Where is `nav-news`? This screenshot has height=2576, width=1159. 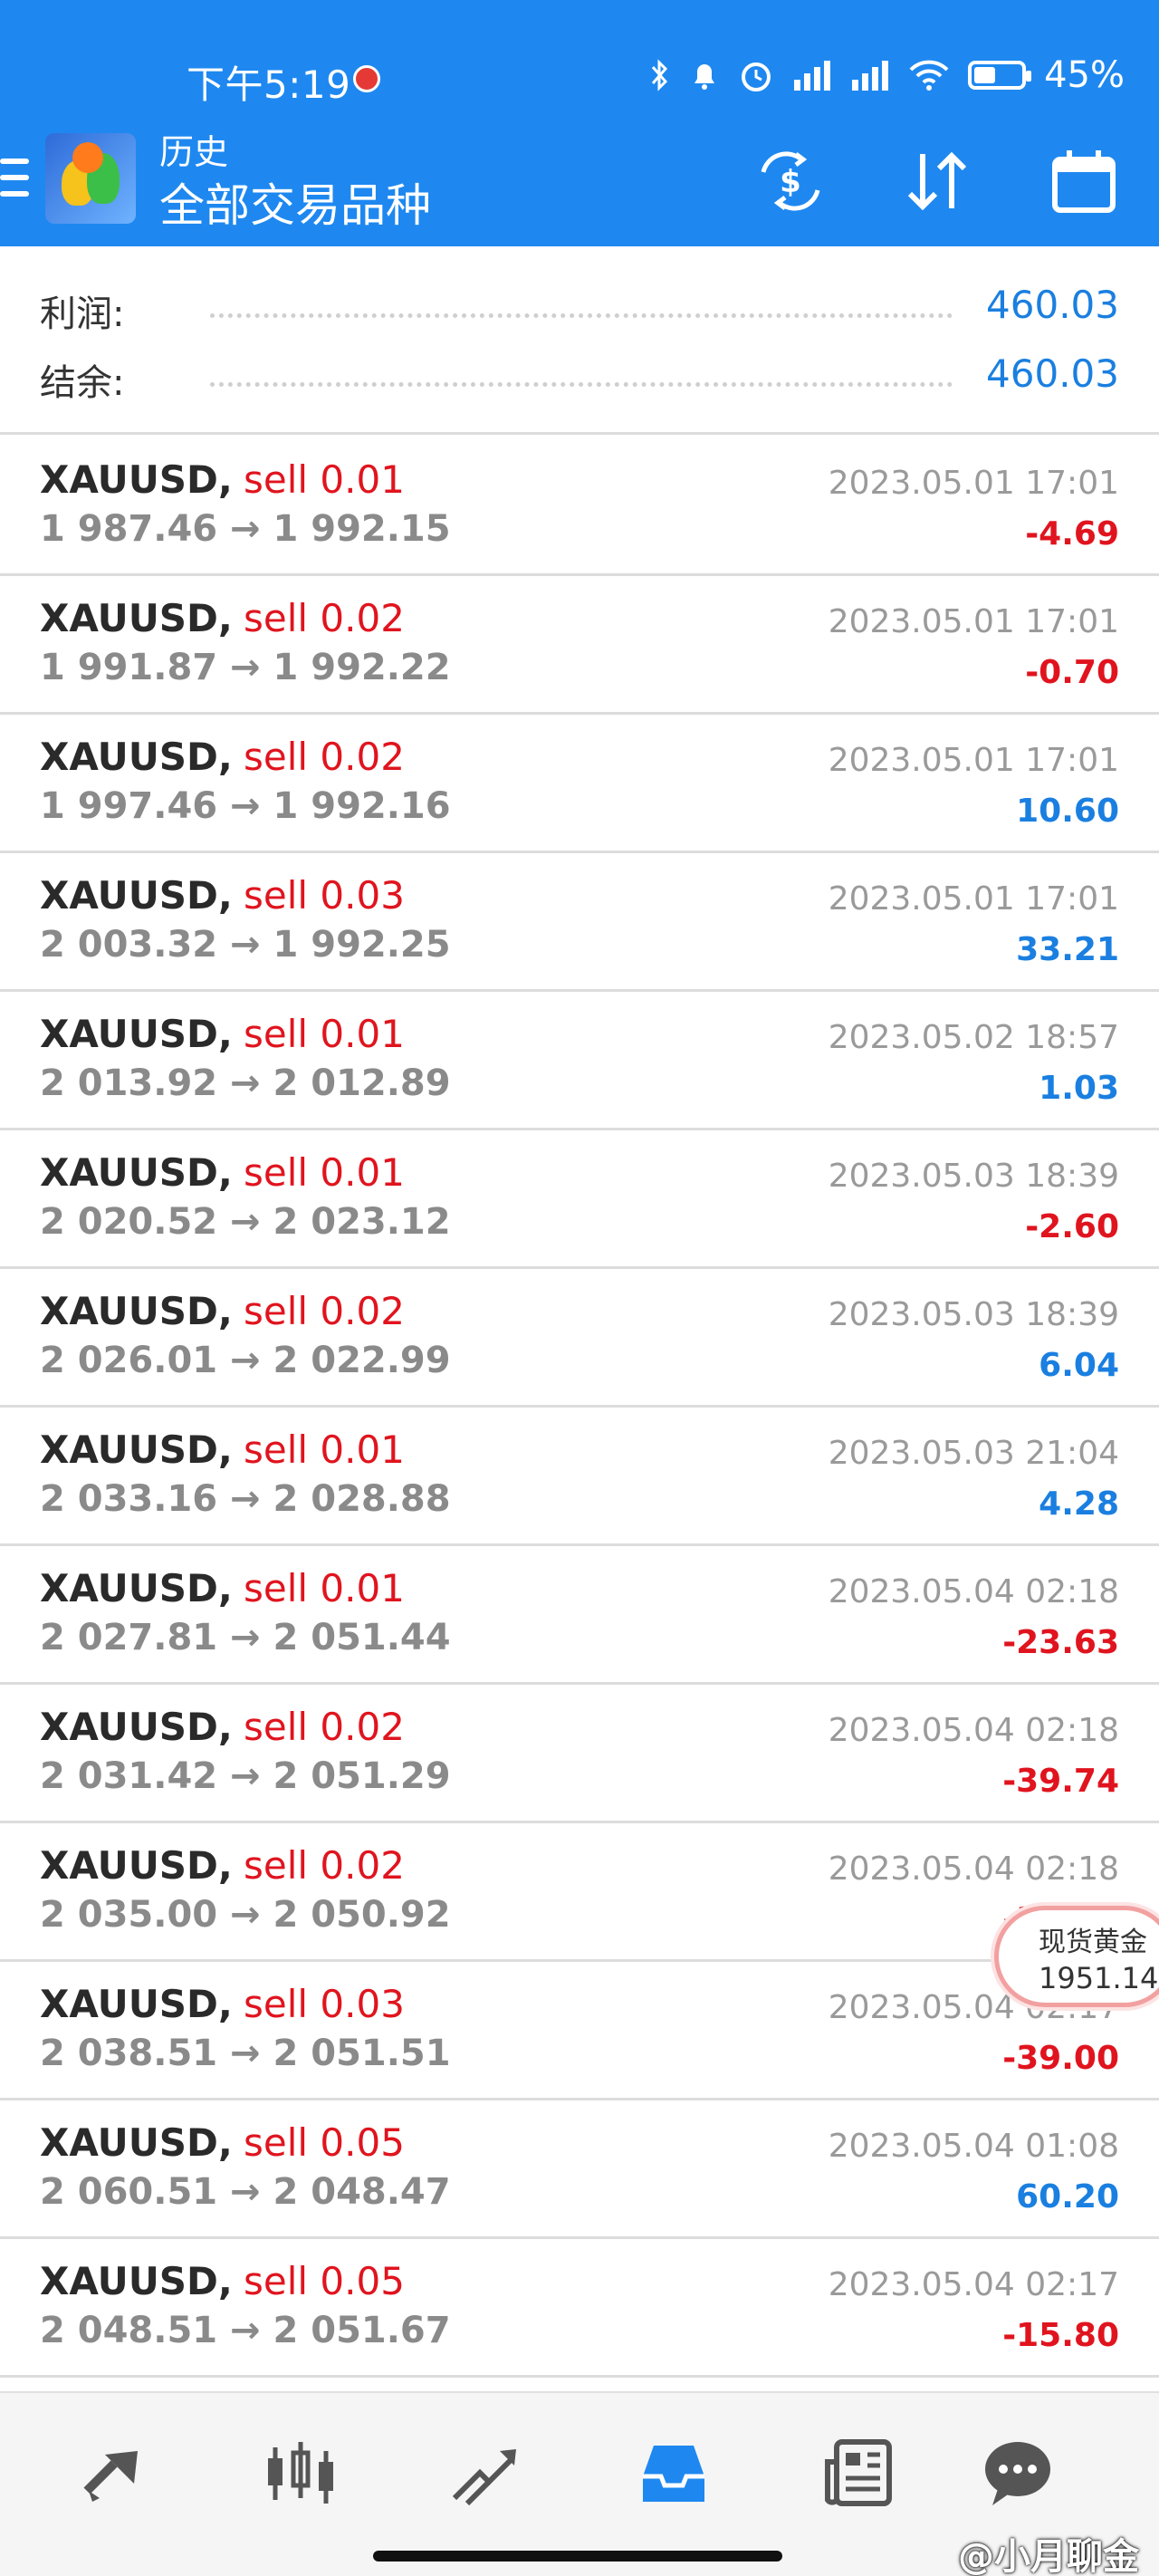 nav-news is located at coordinates (858, 2472).